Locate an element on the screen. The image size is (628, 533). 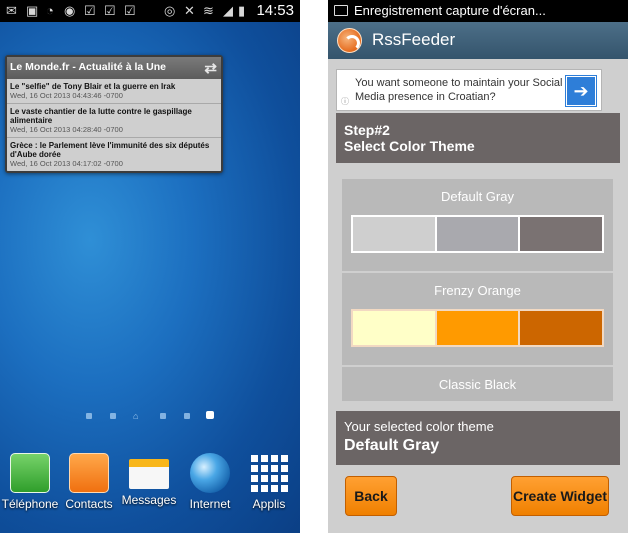
eye-icon: ◎ is located at coordinates (170, 10).